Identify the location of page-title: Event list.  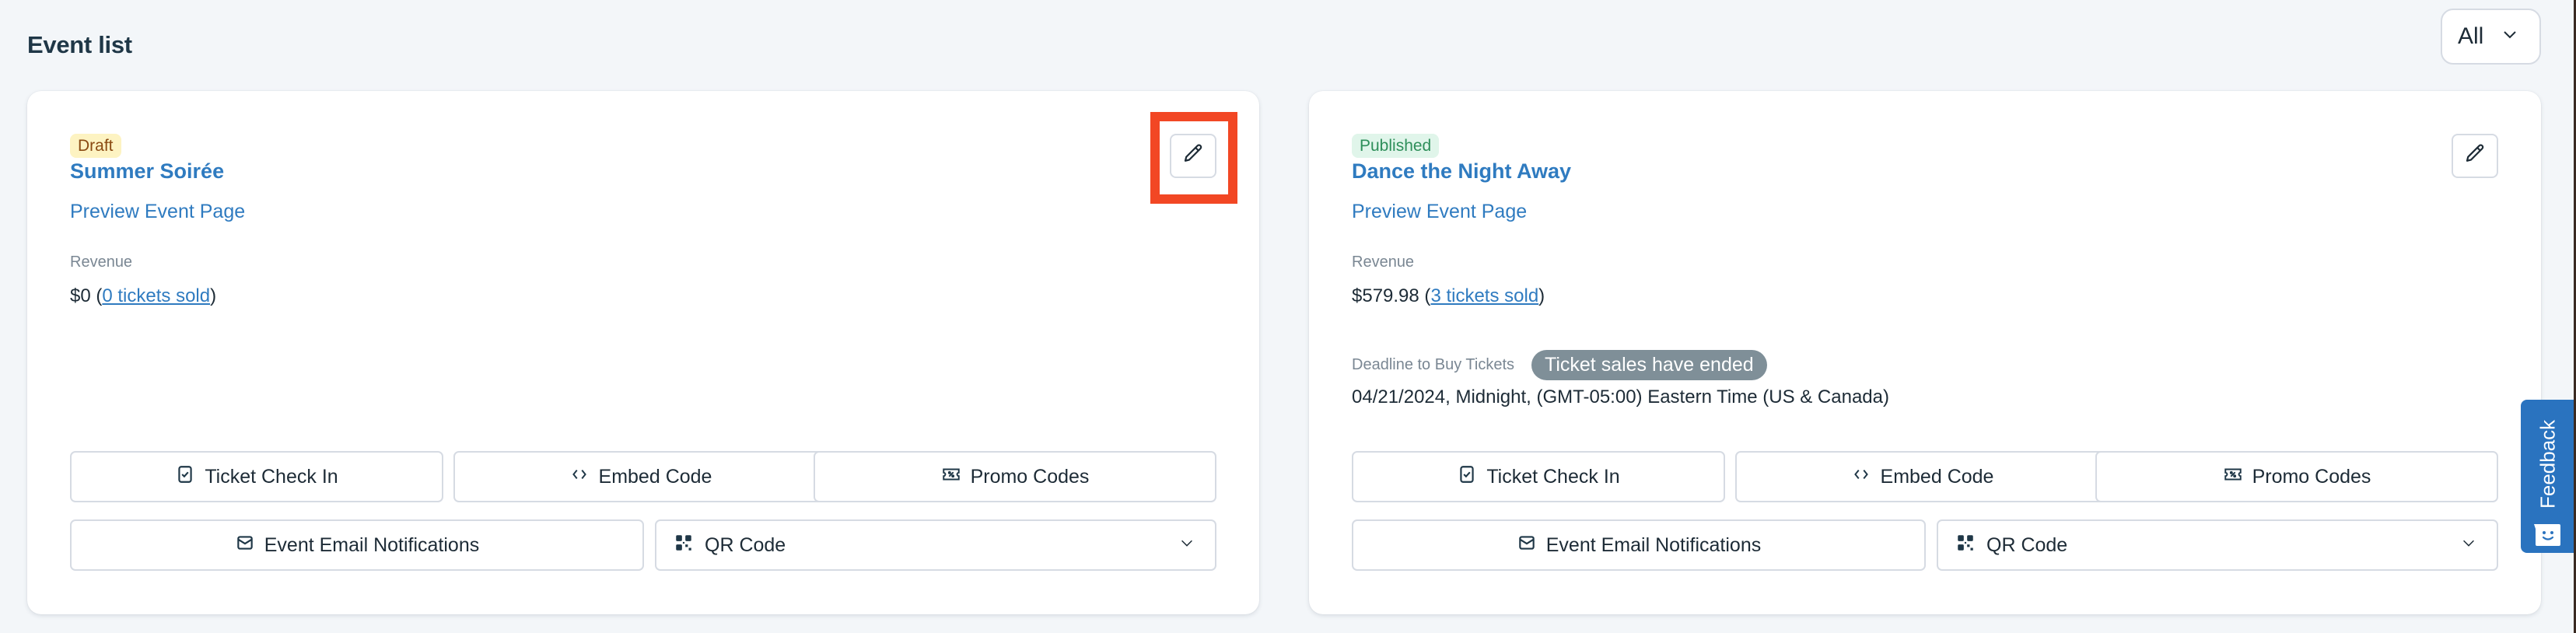
(80, 45).